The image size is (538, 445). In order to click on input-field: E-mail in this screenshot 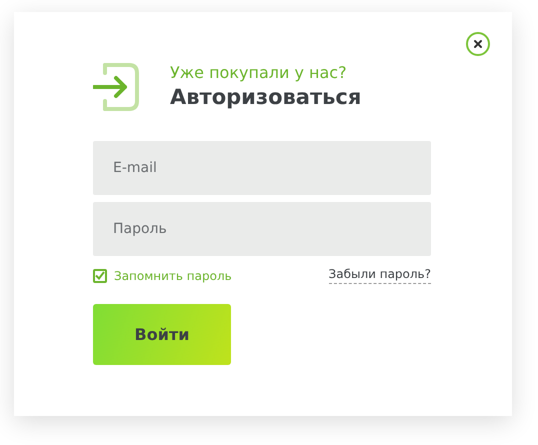, I will do `click(262, 168)`.